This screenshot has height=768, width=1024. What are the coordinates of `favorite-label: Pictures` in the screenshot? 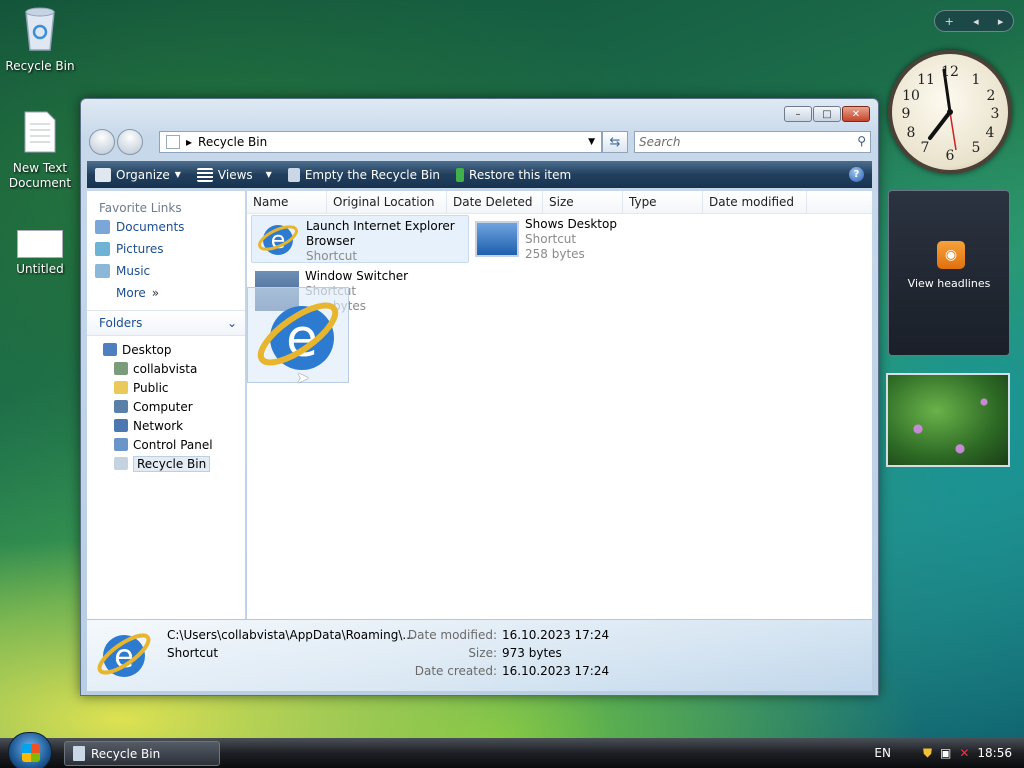 It's located at (140, 249).